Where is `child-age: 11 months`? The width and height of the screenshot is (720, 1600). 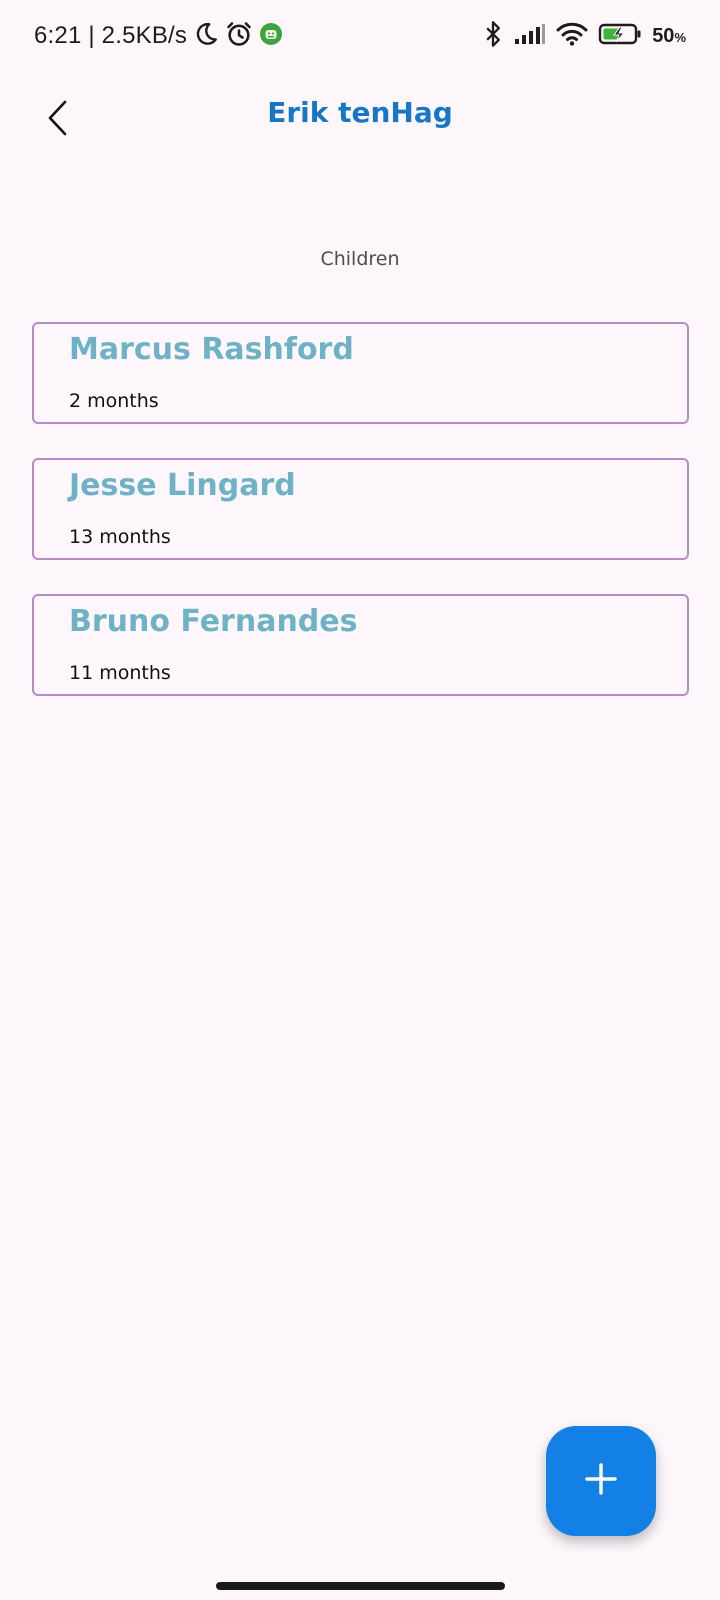
child-age: 11 months is located at coordinates (120, 673).